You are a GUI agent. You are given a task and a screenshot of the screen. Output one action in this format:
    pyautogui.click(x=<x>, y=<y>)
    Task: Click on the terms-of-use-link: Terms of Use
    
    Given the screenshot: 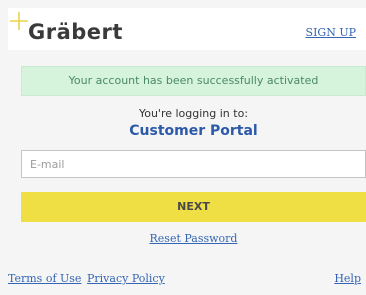 What is the action you would take?
    pyautogui.click(x=44, y=278)
    